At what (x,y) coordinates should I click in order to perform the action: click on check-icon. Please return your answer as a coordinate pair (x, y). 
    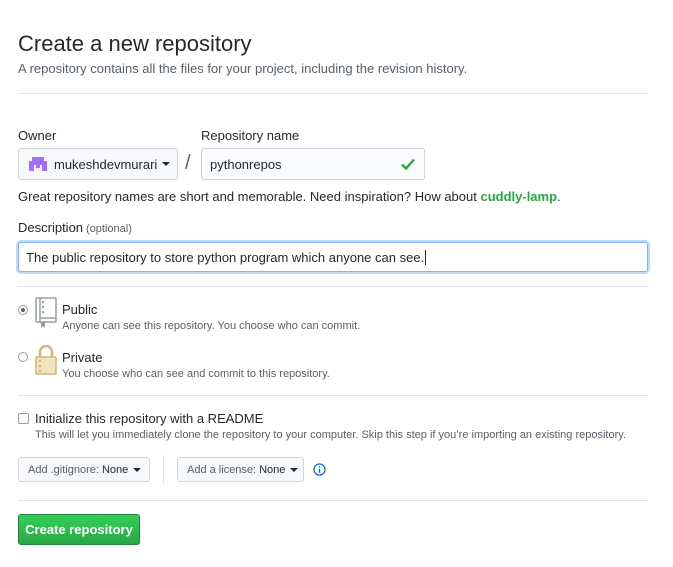
    Looking at the image, I should click on (408, 164).